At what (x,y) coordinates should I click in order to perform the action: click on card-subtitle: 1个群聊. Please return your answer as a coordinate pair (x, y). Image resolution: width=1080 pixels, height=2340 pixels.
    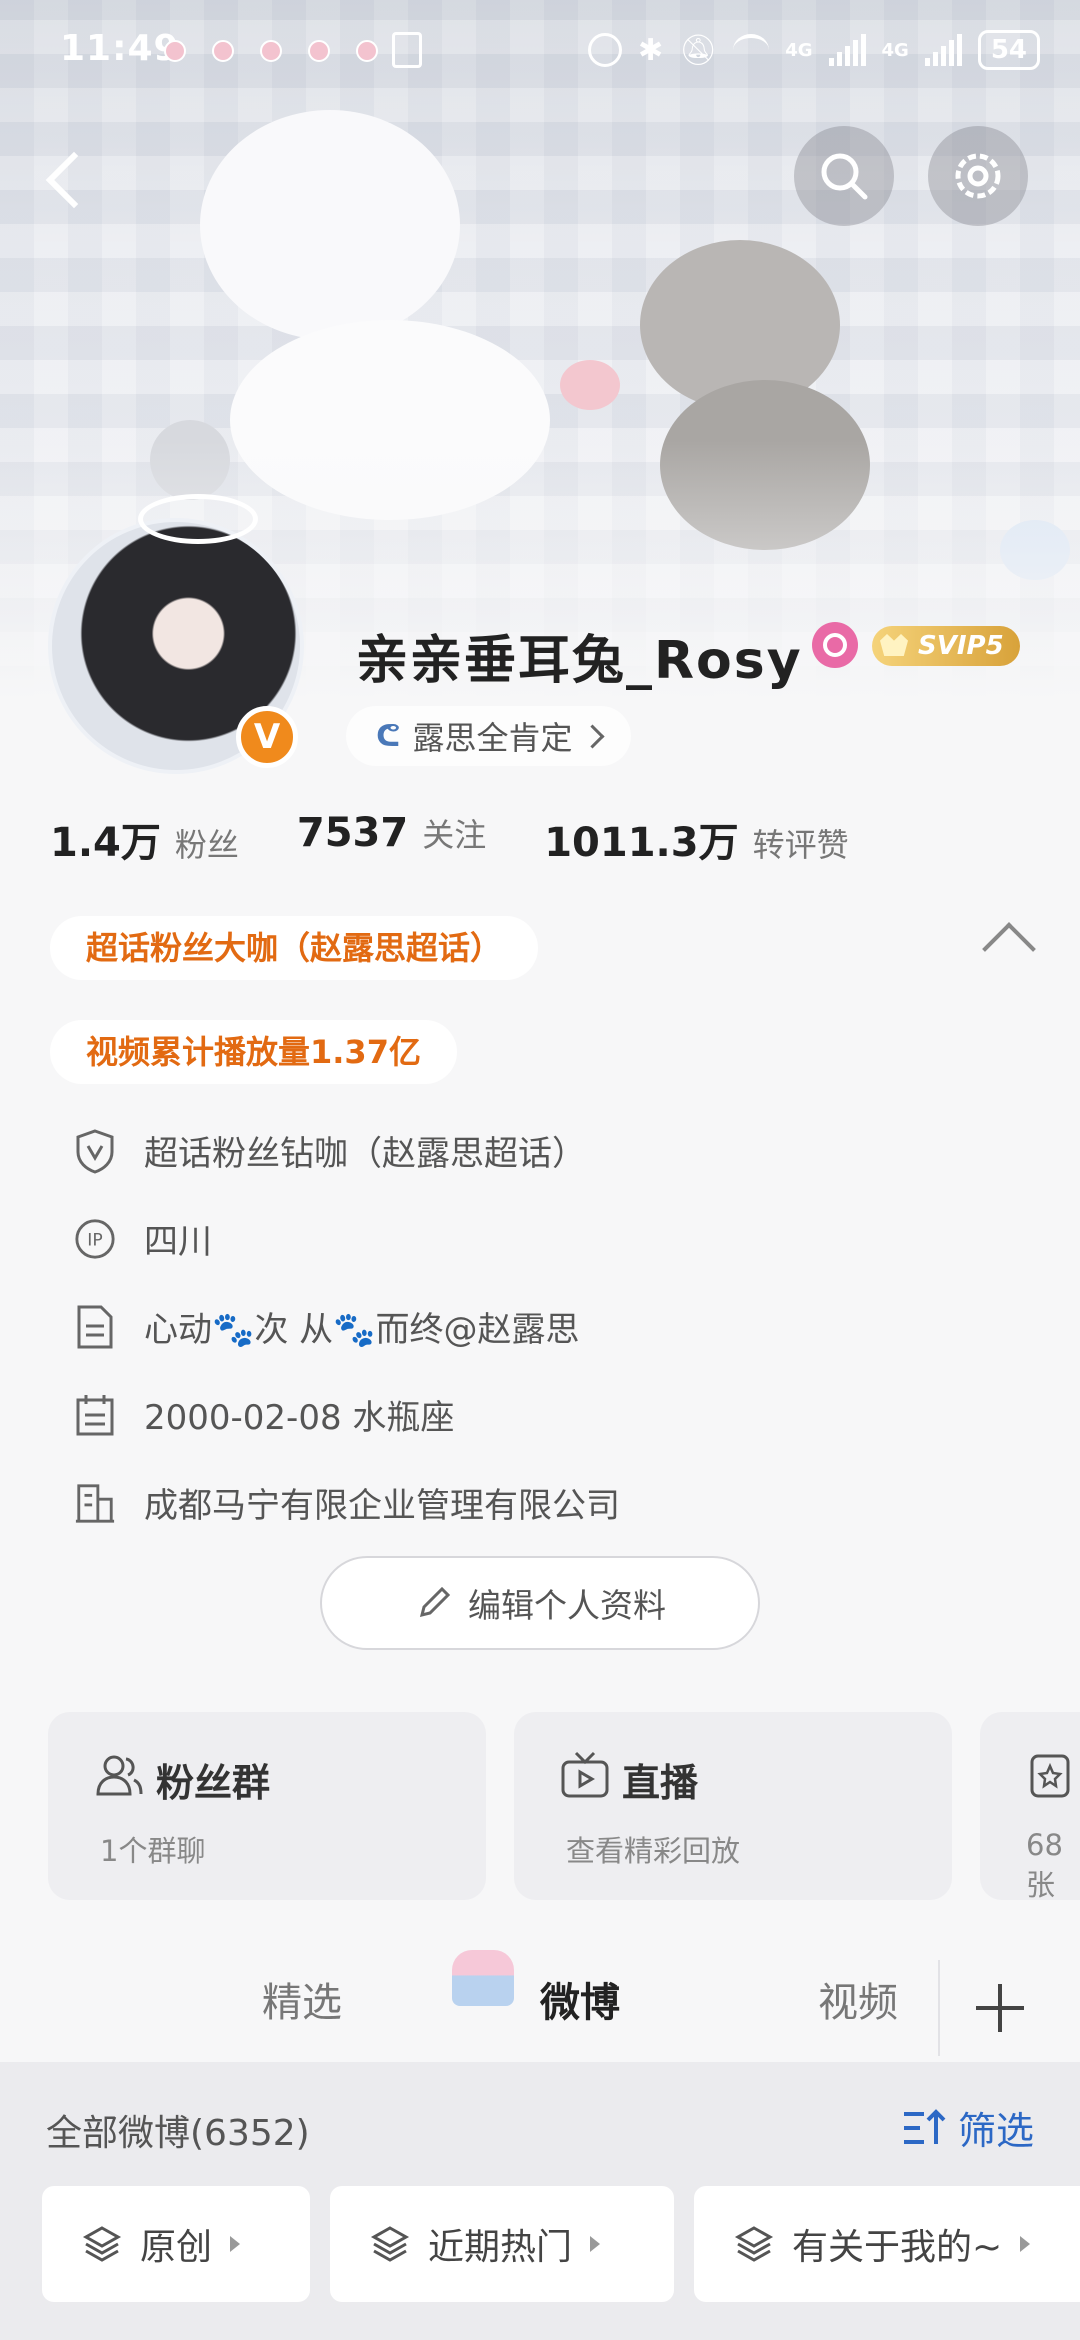
    Looking at the image, I should click on (153, 1851).